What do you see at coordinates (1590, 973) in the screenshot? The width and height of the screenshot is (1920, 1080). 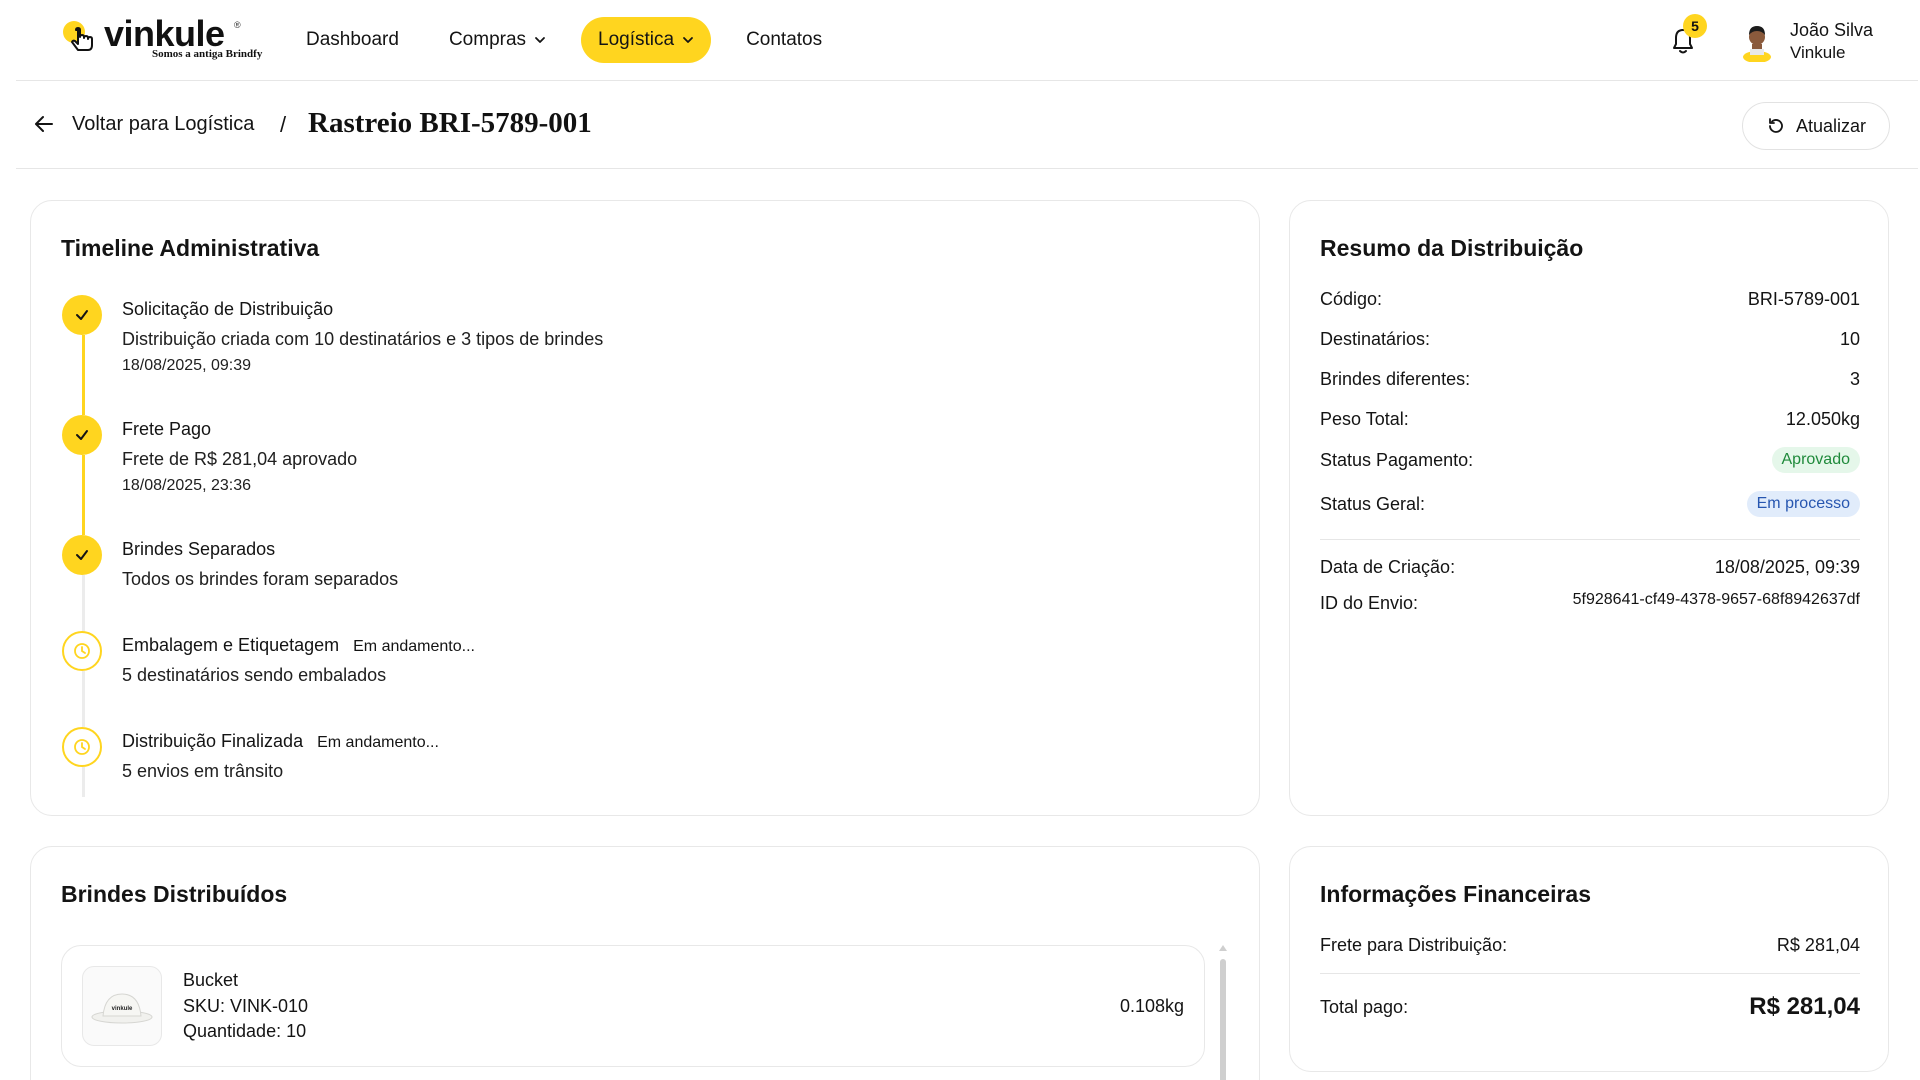 I see `financial-divider` at bounding box center [1590, 973].